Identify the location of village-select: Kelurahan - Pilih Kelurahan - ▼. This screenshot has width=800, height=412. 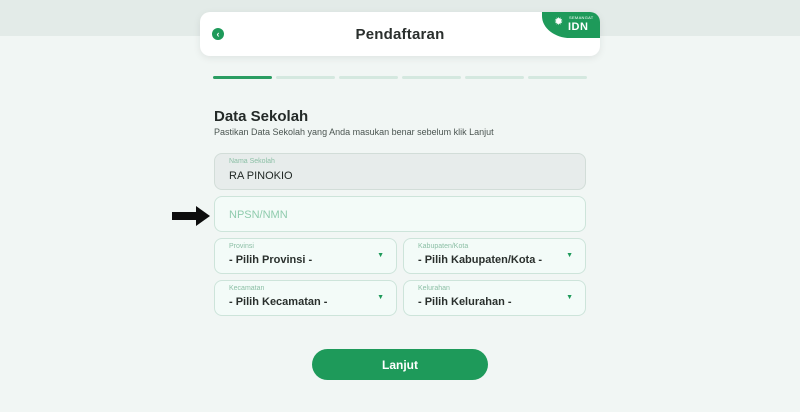
(494, 298).